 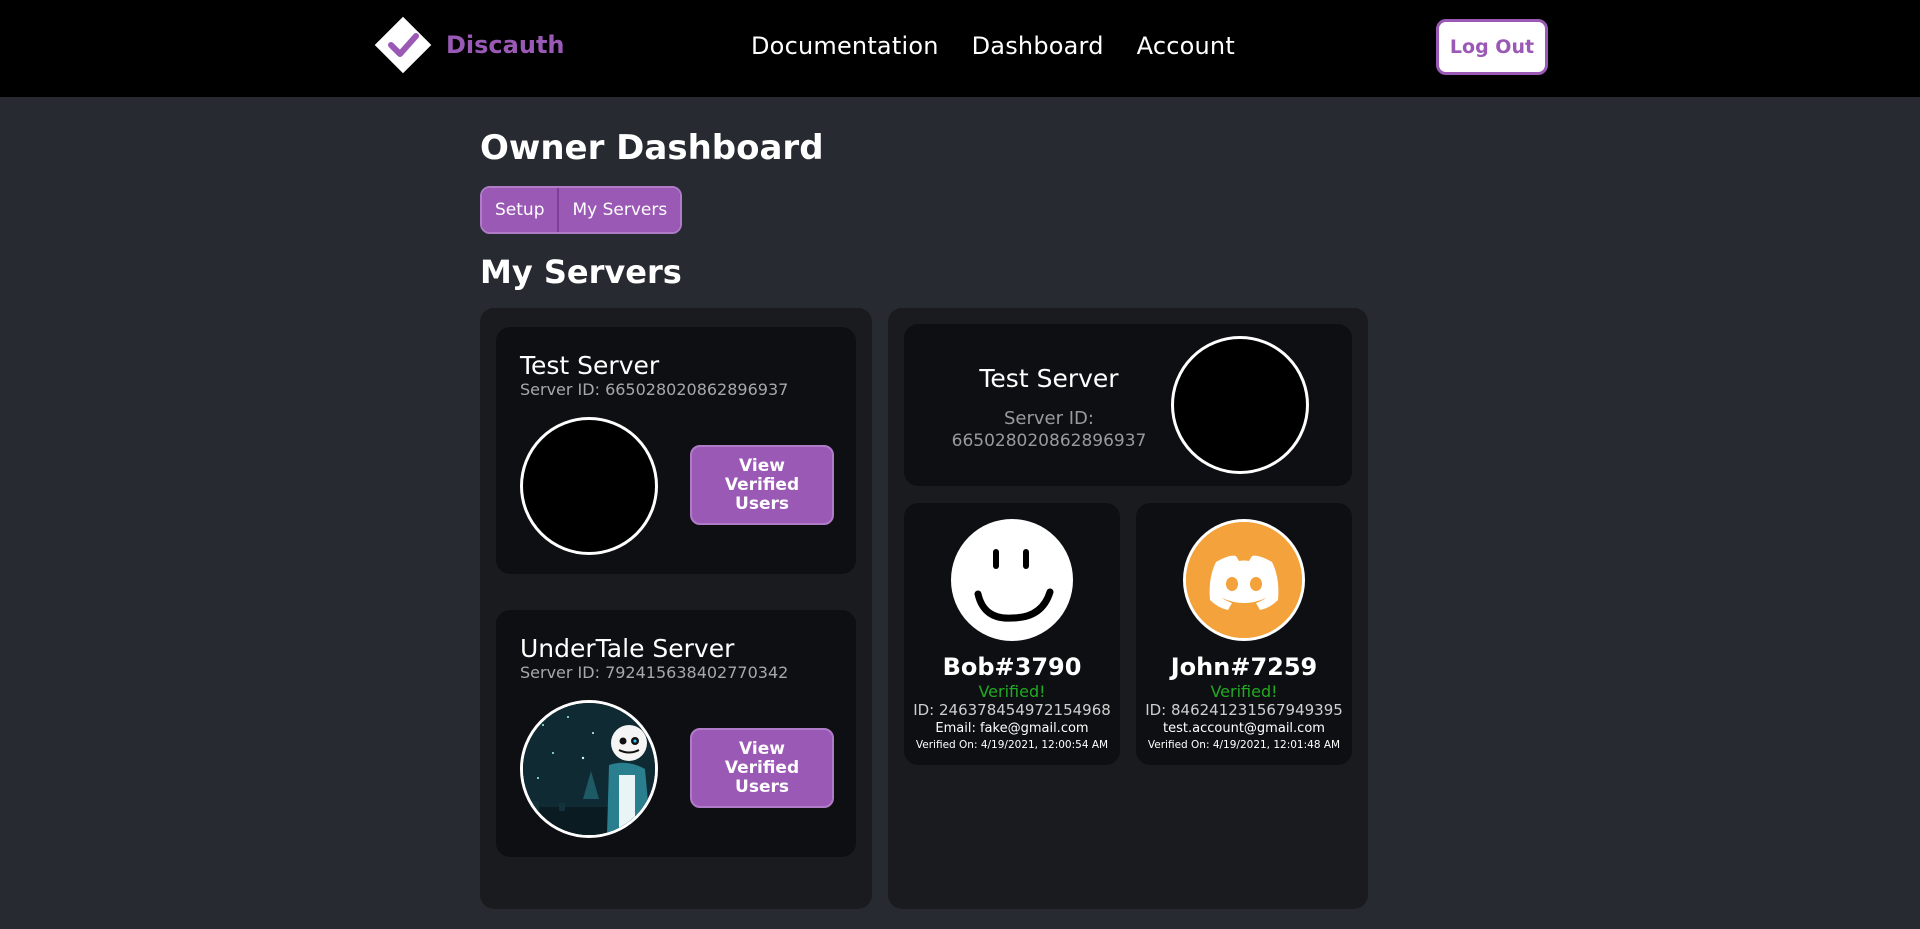 What do you see at coordinates (1240, 405) in the screenshot?
I see `selected-server-avatar` at bounding box center [1240, 405].